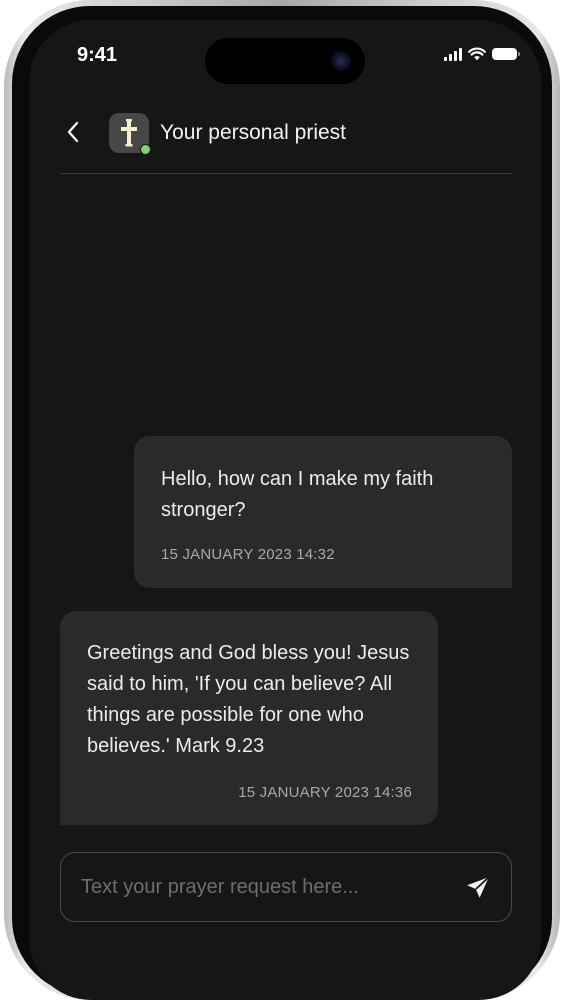  Describe the element at coordinates (341, 61) in the screenshot. I see `camera-icon` at that location.